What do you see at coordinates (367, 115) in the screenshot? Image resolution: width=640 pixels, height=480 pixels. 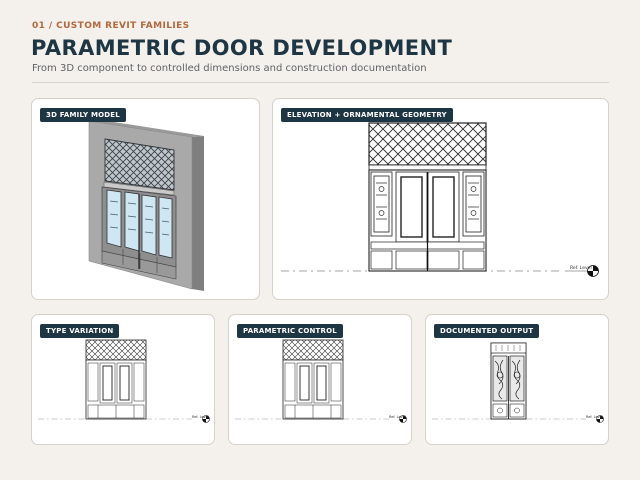 I see `panel-label: ELEVATION + ORNAMENTAL GEOMETRY` at bounding box center [367, 115].